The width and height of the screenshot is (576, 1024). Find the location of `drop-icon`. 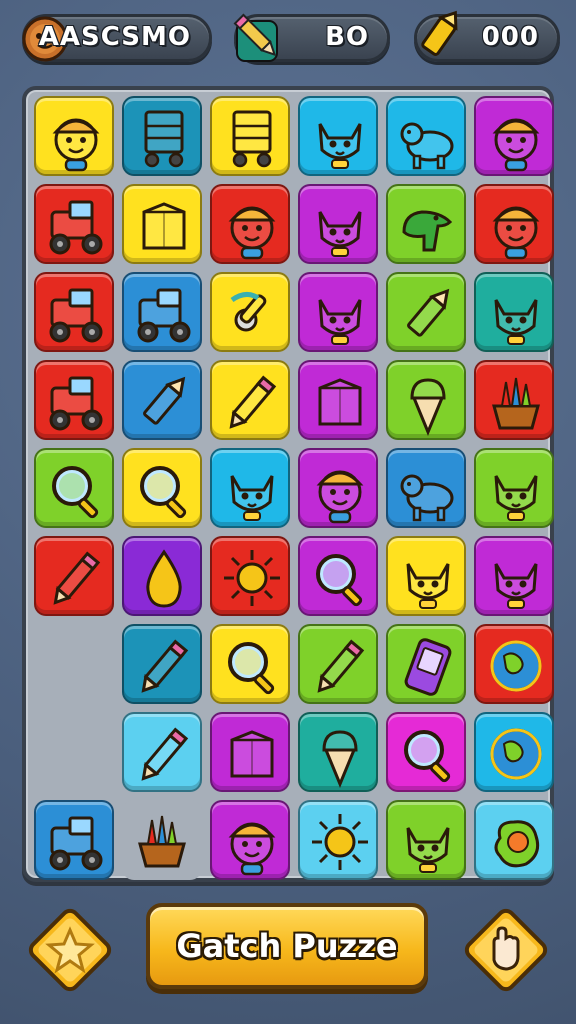

drop-icon is located at coordinates (164, 578).